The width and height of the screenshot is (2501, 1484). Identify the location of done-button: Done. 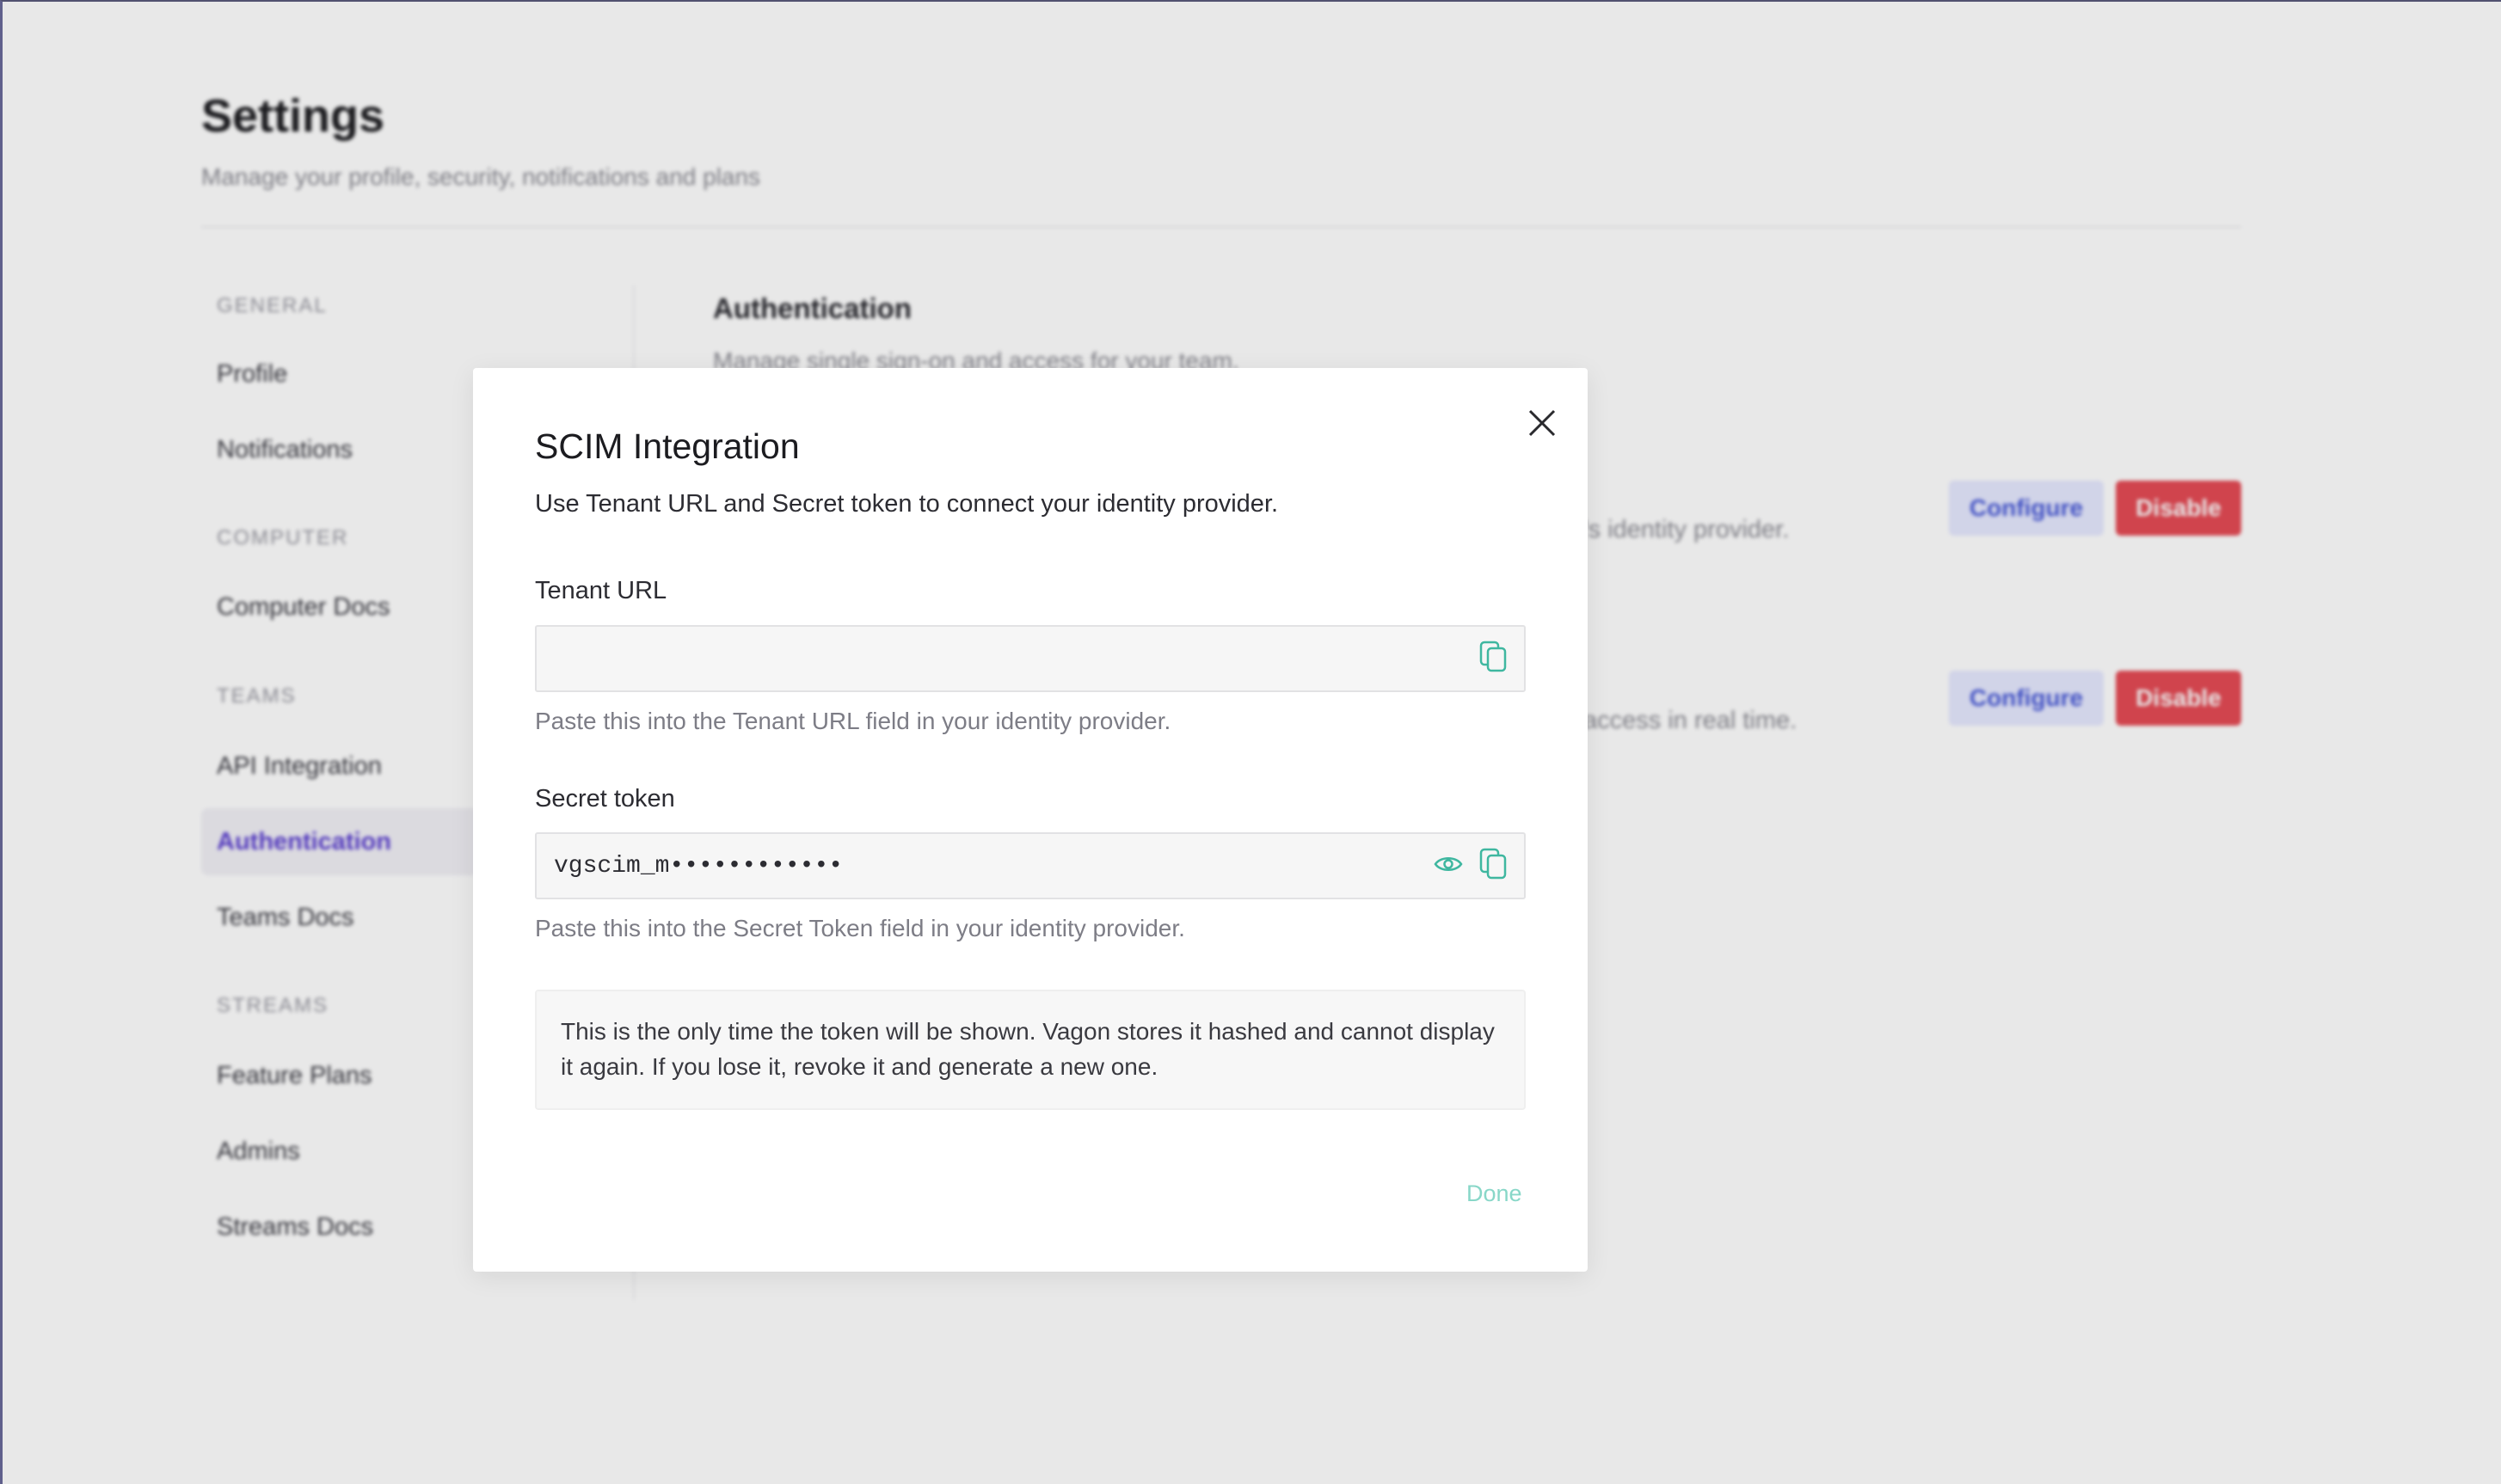
(1494, 1193).